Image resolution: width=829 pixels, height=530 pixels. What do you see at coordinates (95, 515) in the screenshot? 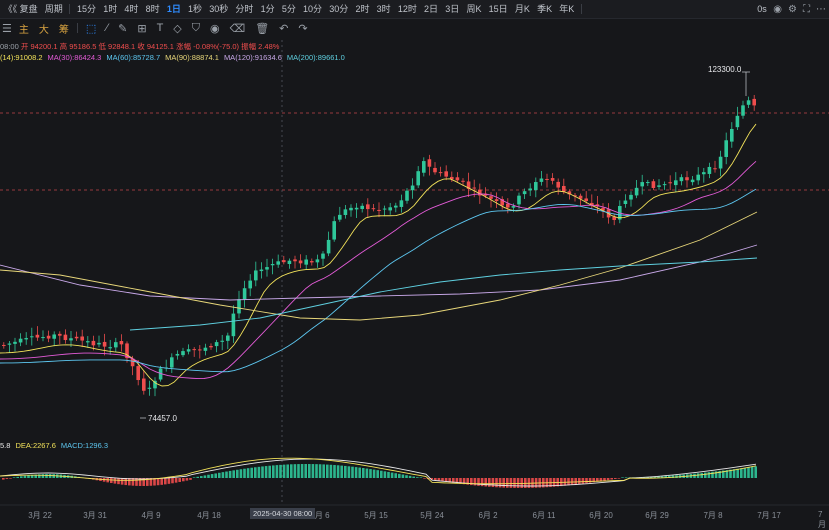
I see `x-tick-label: 3月 31` at bounding box center [95, 515].